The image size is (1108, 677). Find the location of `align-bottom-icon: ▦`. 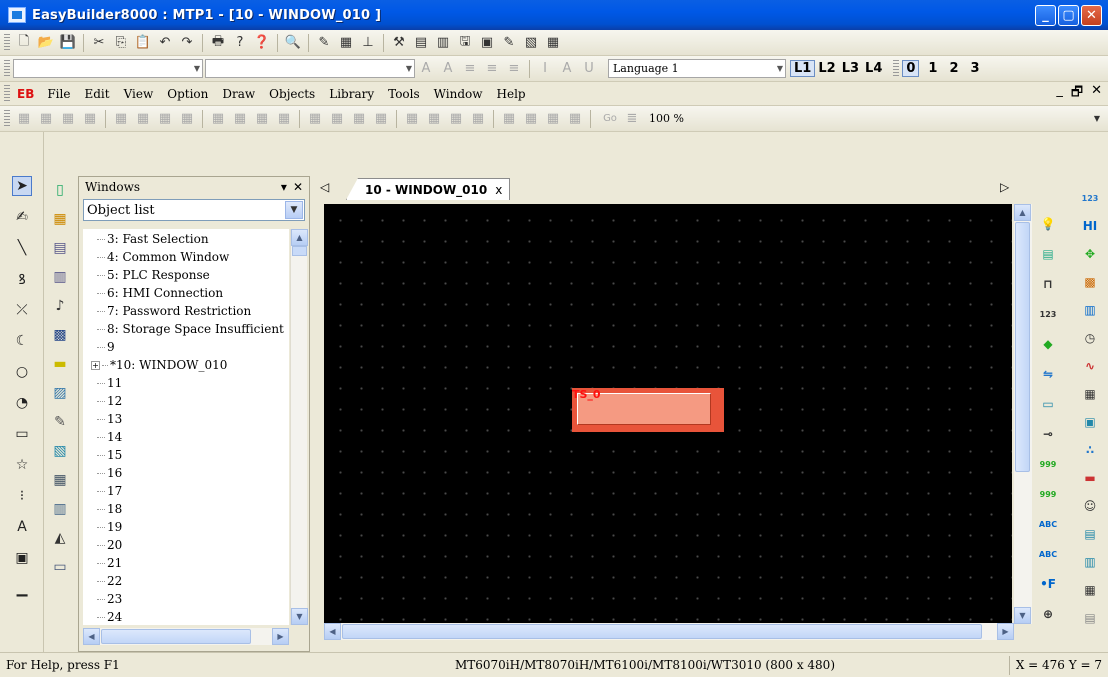

align-bottom-icon: ▦ is located at coordinates (143, 119).